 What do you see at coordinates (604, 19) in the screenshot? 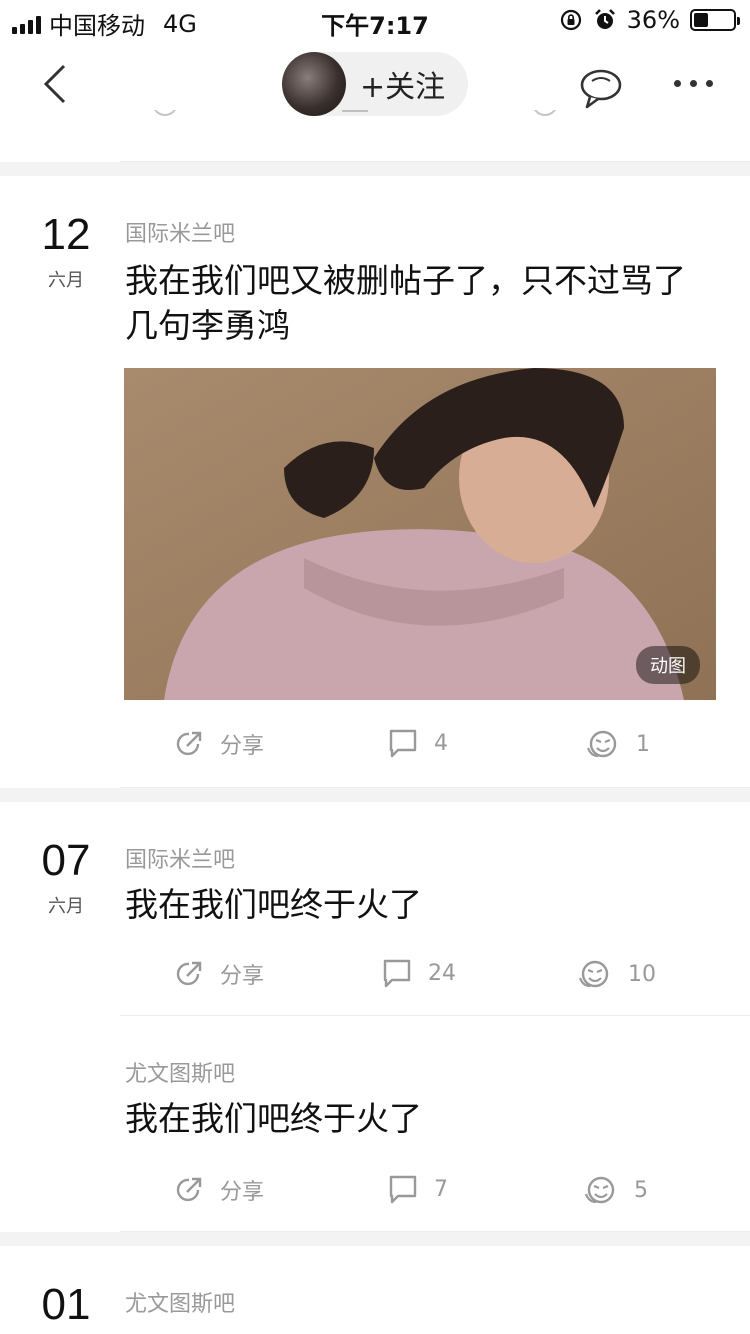
I see `alarm-icon` at bounding box center [604, 19].